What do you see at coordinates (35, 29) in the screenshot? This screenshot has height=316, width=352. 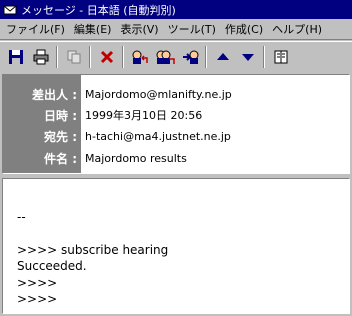 I see `menu-file: ファイル(F)` at bounding box center [35, 29].